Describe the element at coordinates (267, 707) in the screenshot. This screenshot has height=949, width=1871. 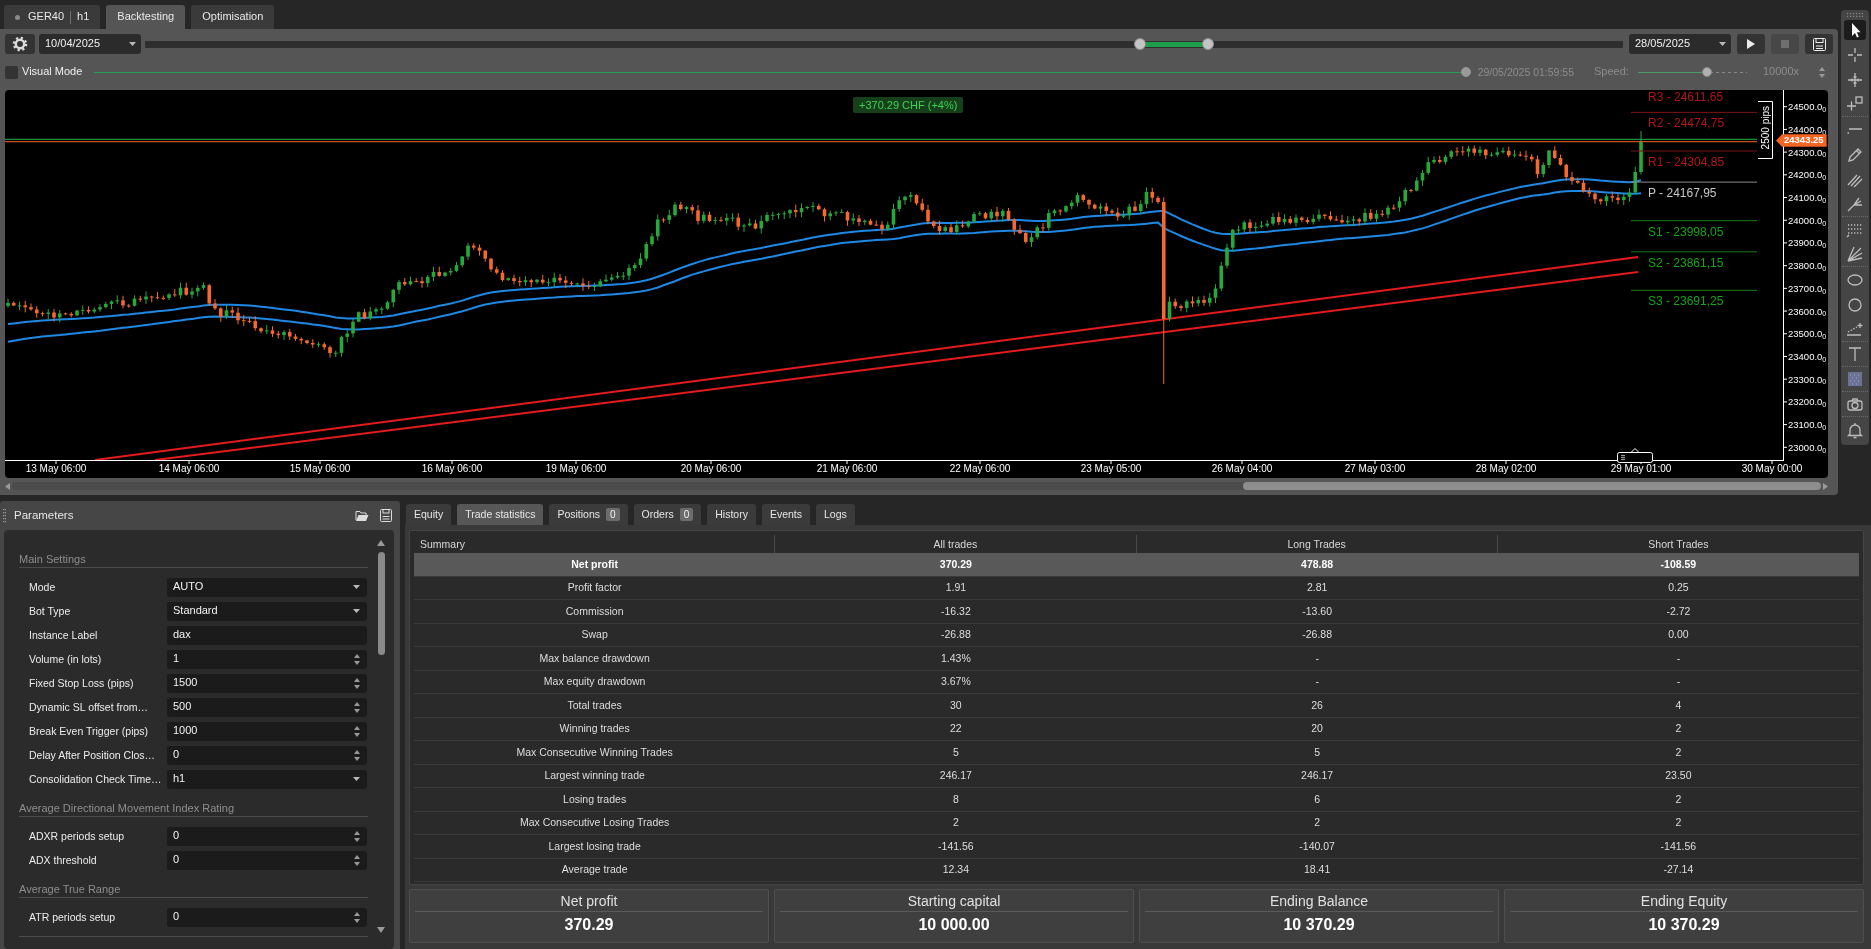
I see `number-field: 500` at that location.